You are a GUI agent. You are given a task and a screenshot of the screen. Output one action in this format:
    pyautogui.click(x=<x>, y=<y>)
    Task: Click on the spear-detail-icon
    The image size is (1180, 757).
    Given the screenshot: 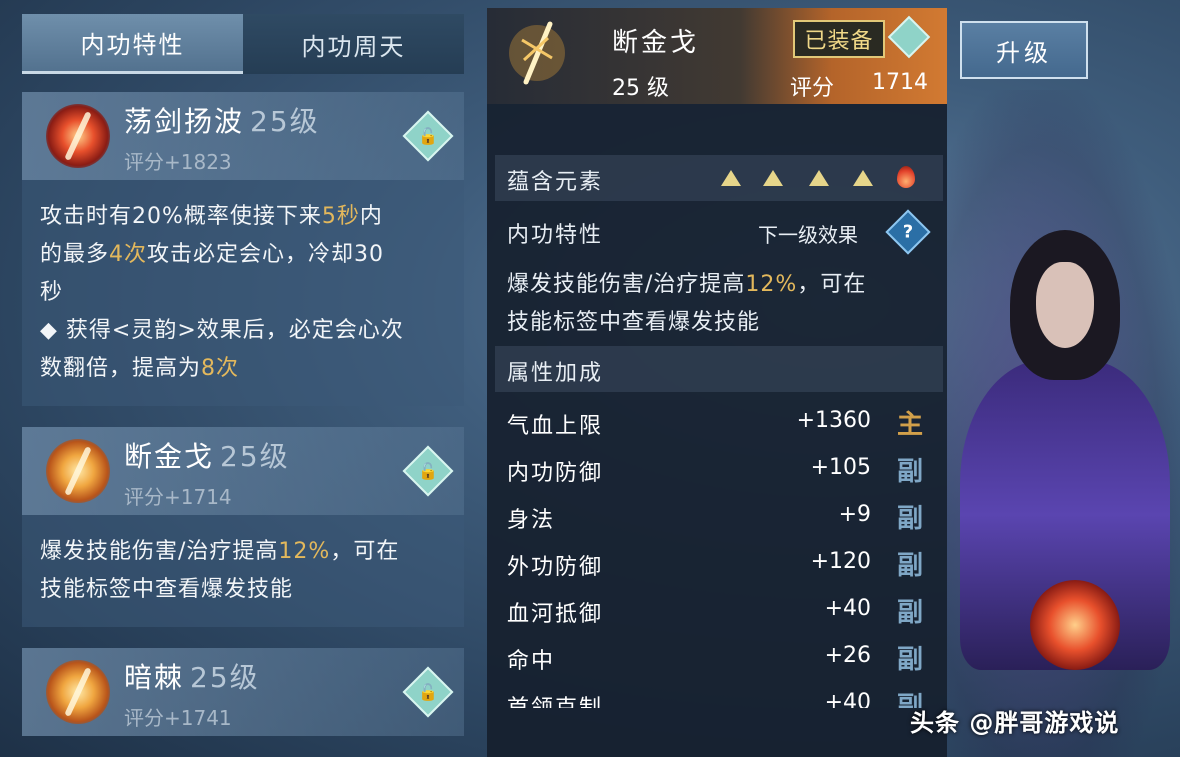 What is the action you would take?
    pyautogui.click(x=537, y=53)
    